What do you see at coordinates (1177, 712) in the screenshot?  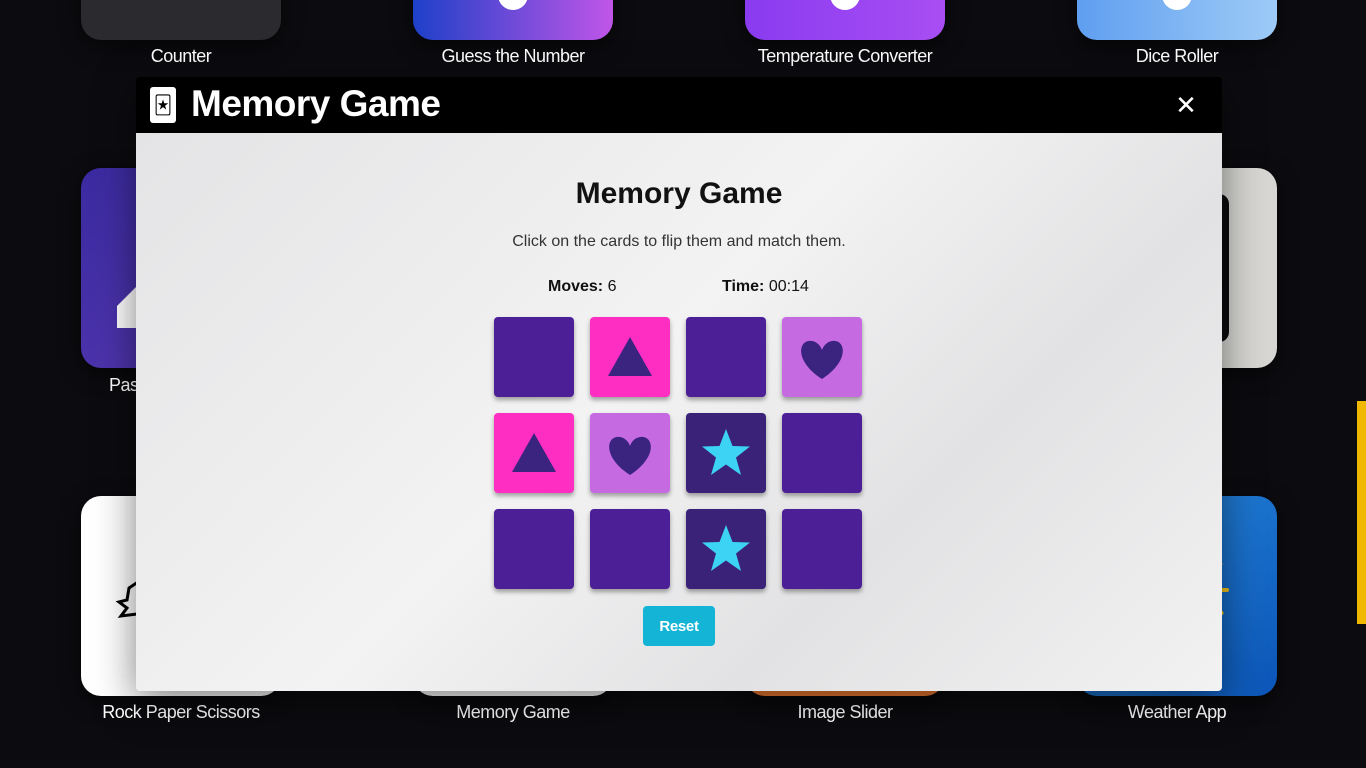 I see `app-label-weather-app: Weather App` at bounding box center [1177, 712].